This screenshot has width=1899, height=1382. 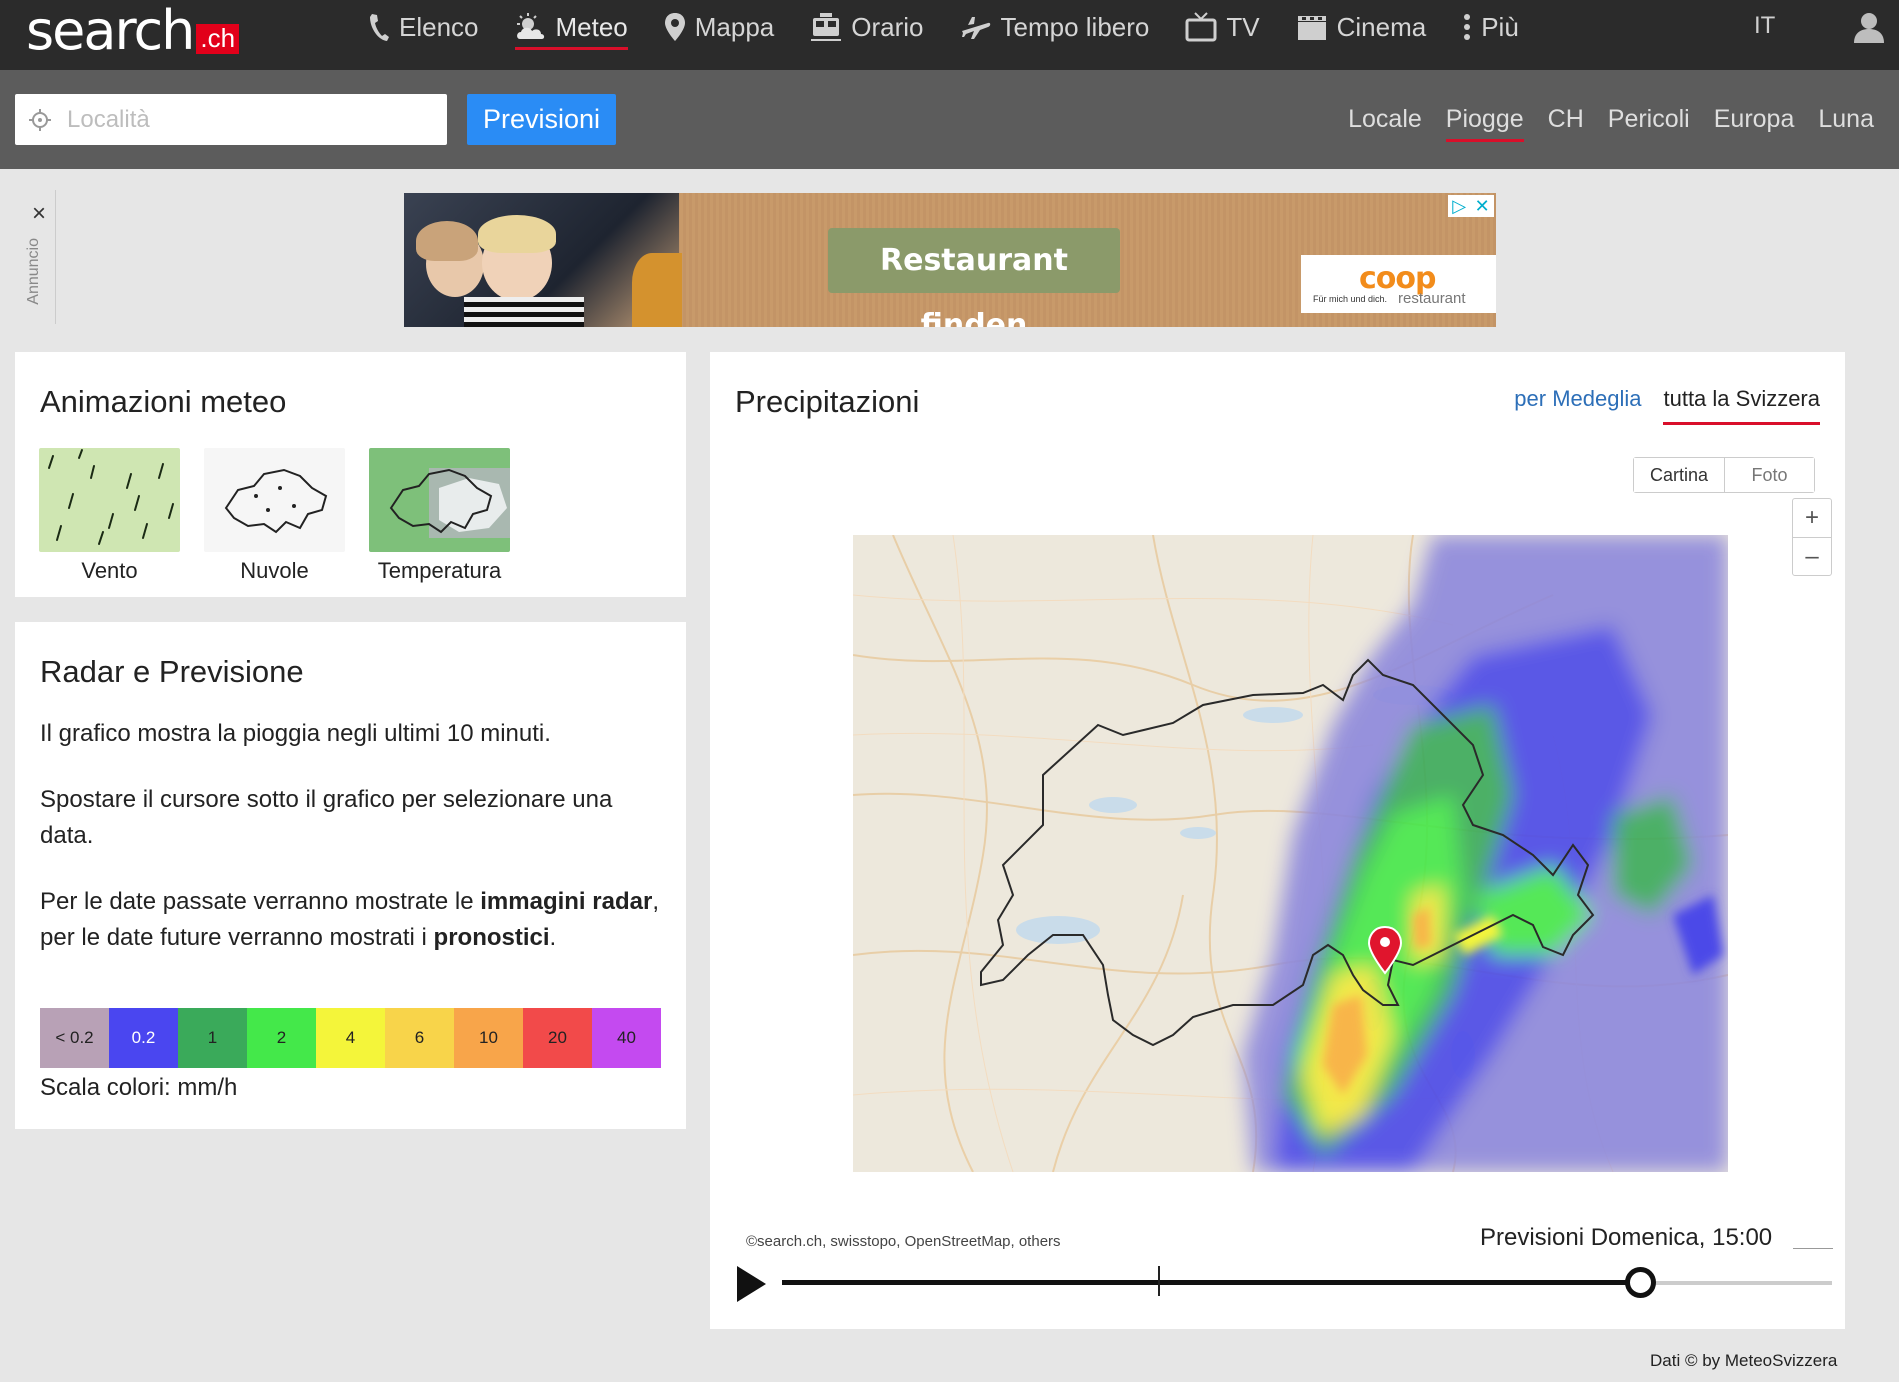 What do you see at coordinates (1350, 299) in the screenshot?
I see `coop-tagline: Für mich und dich.` at bounding box center [1350, 299].